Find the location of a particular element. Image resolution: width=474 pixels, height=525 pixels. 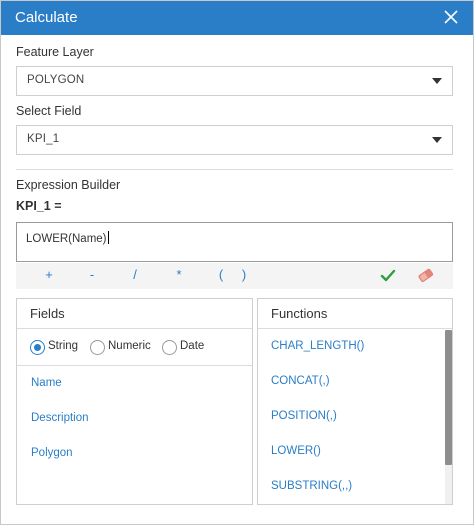

expression-builder-label: Expression Builder is located at coordinates (68, 185).